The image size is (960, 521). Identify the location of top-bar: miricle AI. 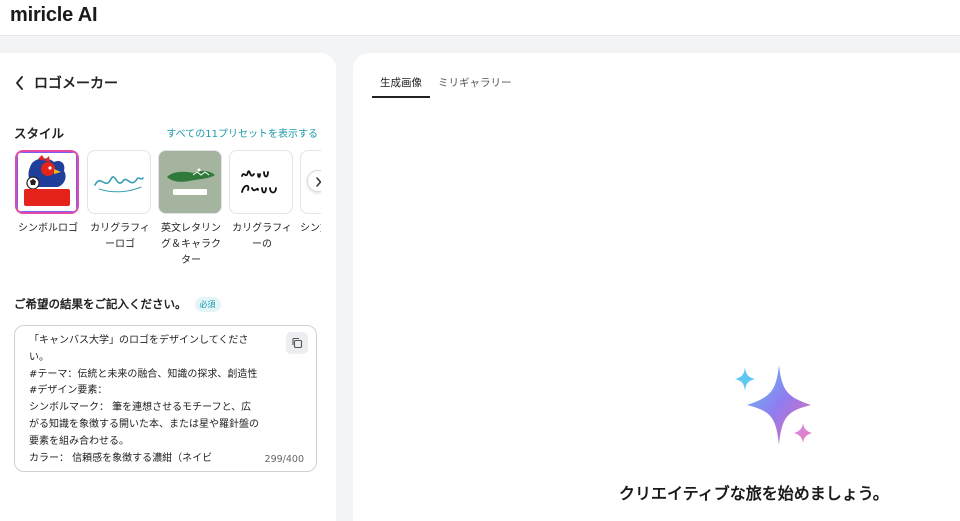
(480, 18).